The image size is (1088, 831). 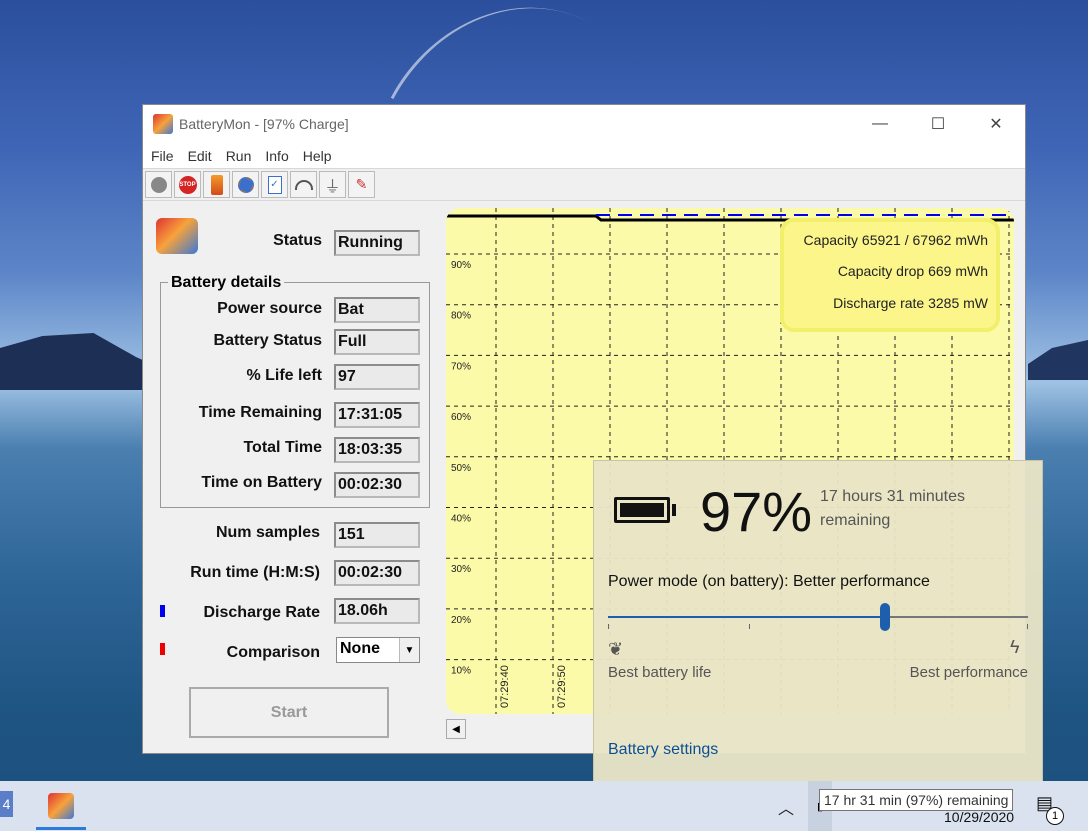 I want to click on num-samples-label: Num samples, so click(x=267, y=532).